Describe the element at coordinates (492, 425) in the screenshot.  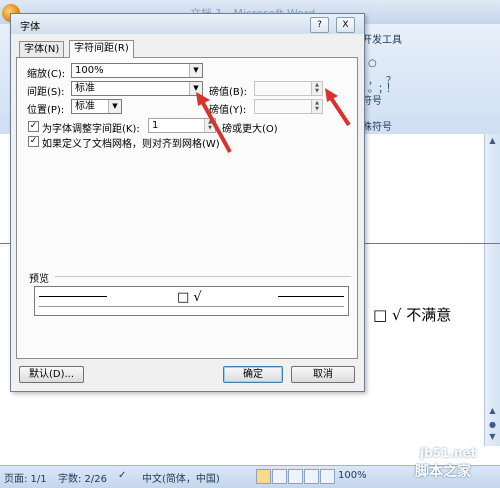
I see `select-browse-object-icon: ●` at that location.